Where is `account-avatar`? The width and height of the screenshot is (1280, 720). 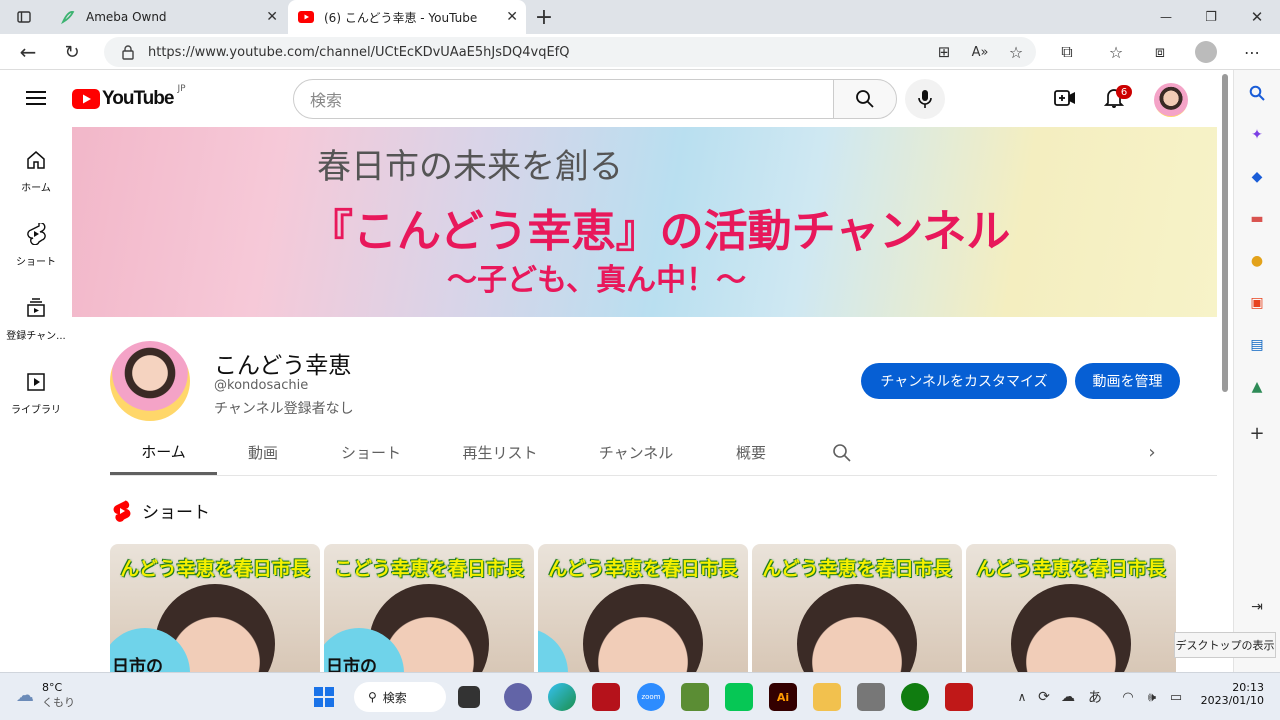 account-avatar is located at coordinates (1171, 100).